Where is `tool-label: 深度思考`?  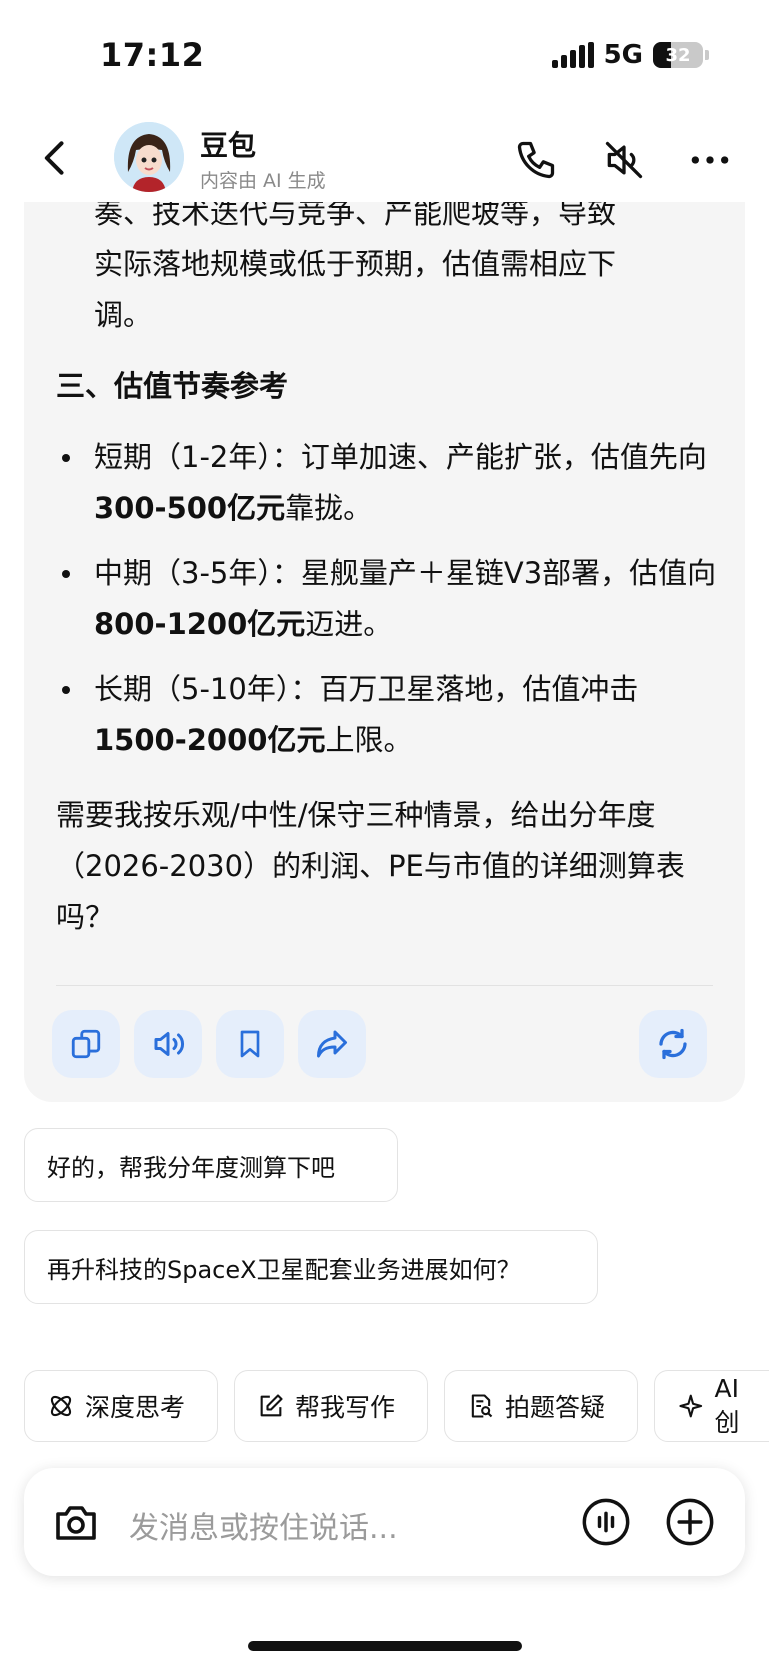 tool-label: 深度思考 is located at coordinates (135, 1407).